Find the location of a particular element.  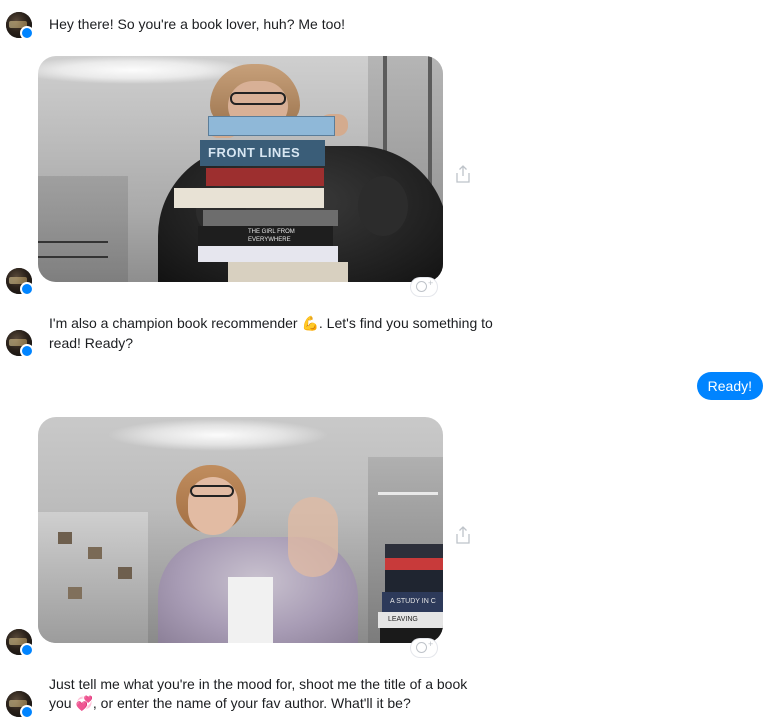

muscle-emoji-icon: 💪 is located at coordinates (310, 324).